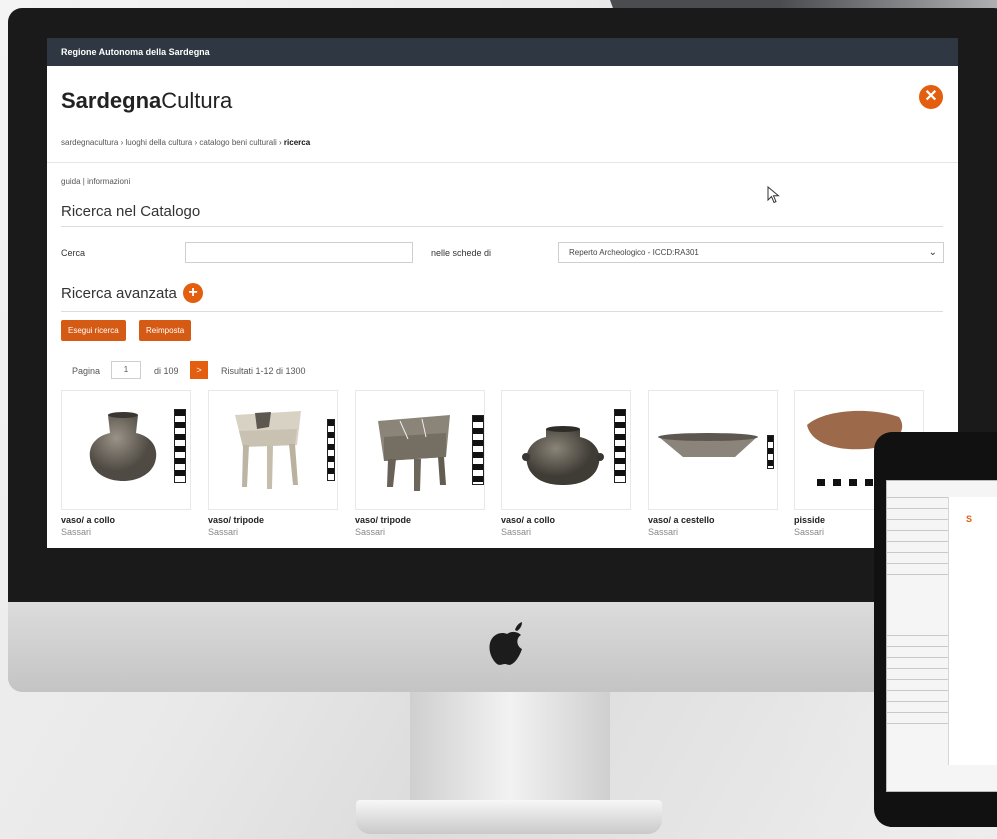  Describe the element at coordinates (509, 817) in the screenshot. I see `imac-stand-base` at that location.